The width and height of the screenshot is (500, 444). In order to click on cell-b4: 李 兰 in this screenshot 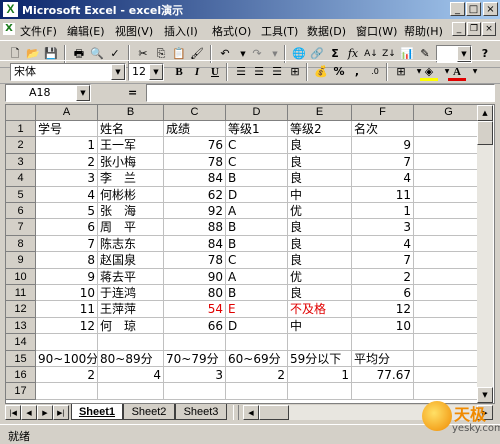, I will do `click(131, 178)`.